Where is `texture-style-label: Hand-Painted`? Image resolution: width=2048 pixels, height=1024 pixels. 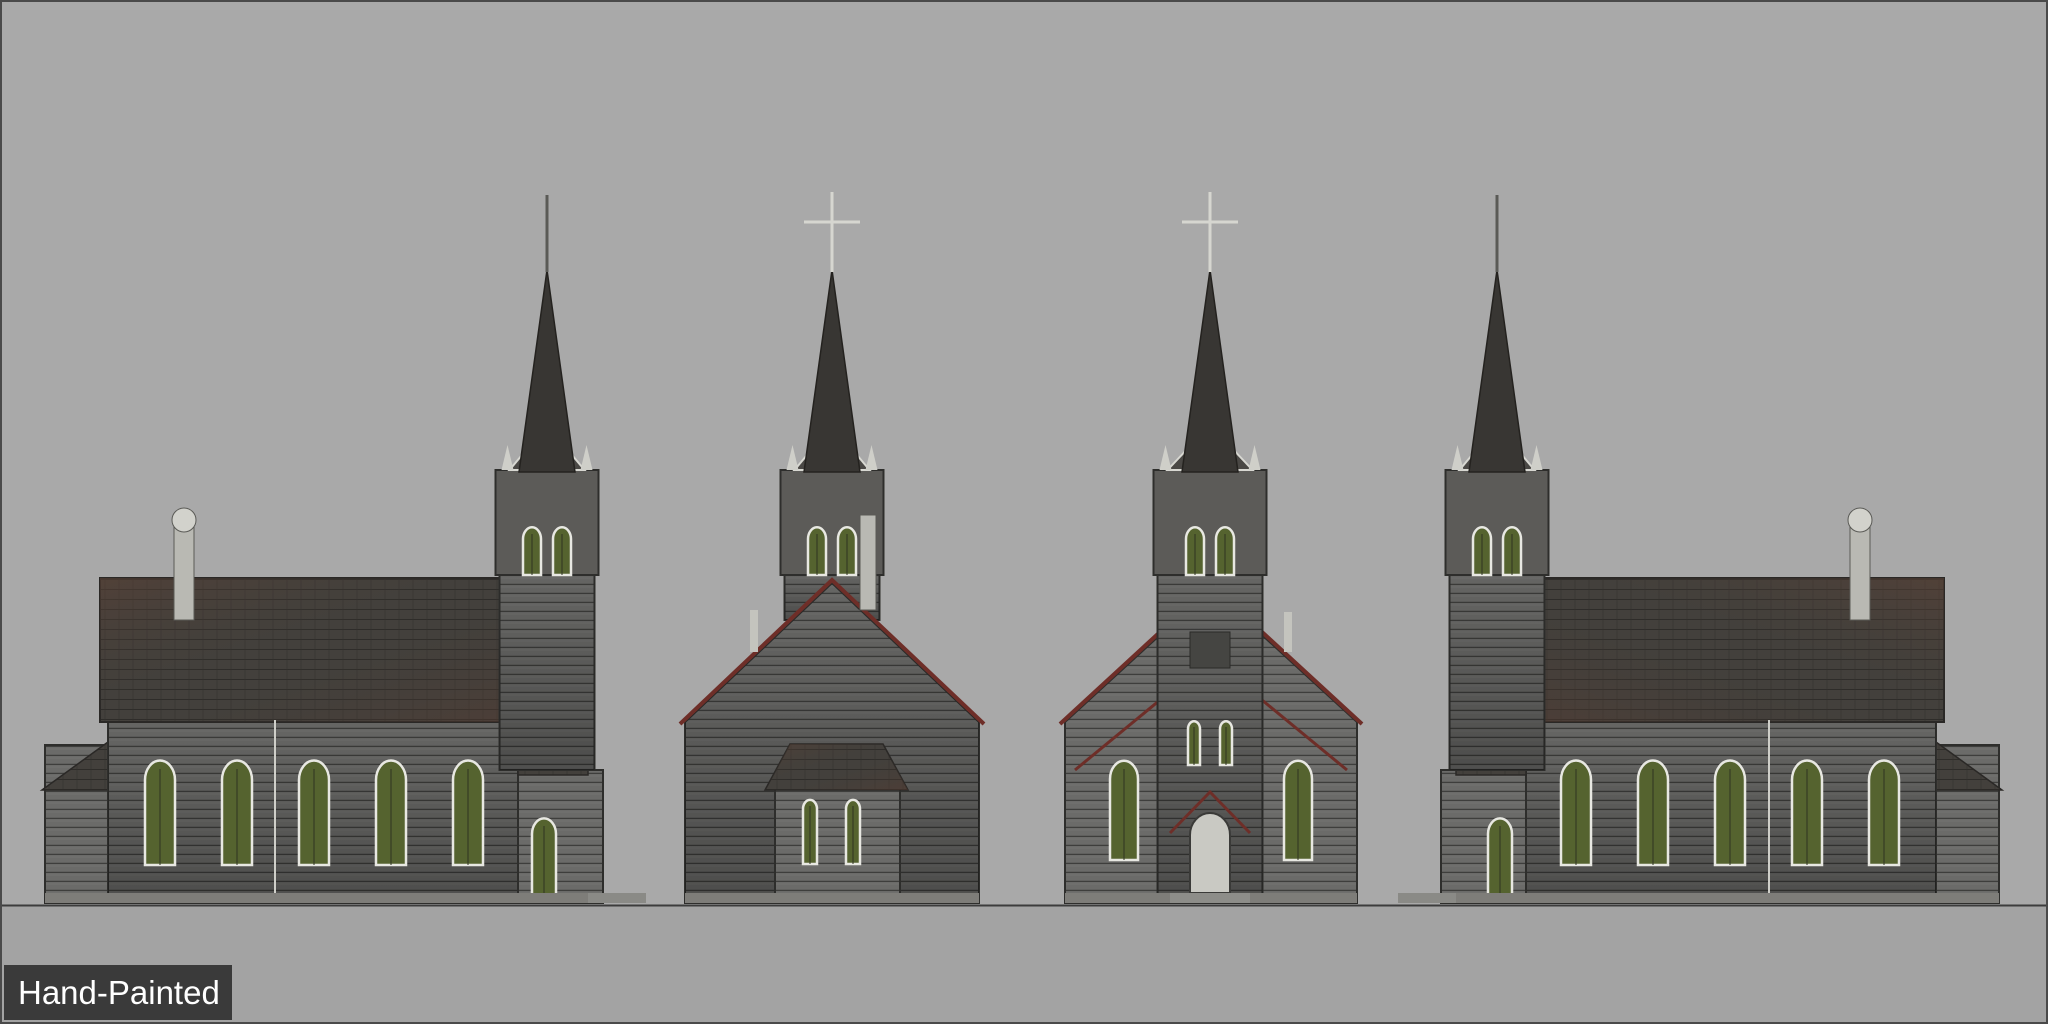 texture-style-label: Hand-Painted is located at coordinates (118, 992).